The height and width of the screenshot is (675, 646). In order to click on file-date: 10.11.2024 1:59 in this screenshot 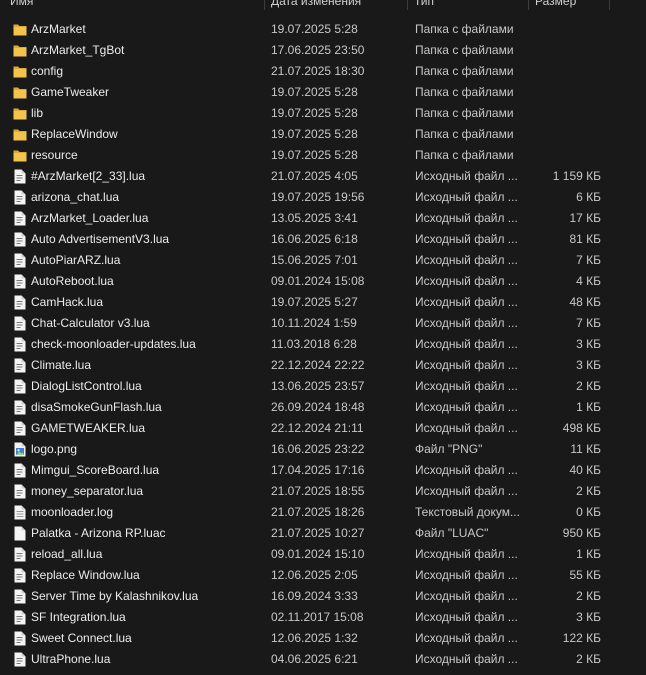, I will do `click(314, 323)`.